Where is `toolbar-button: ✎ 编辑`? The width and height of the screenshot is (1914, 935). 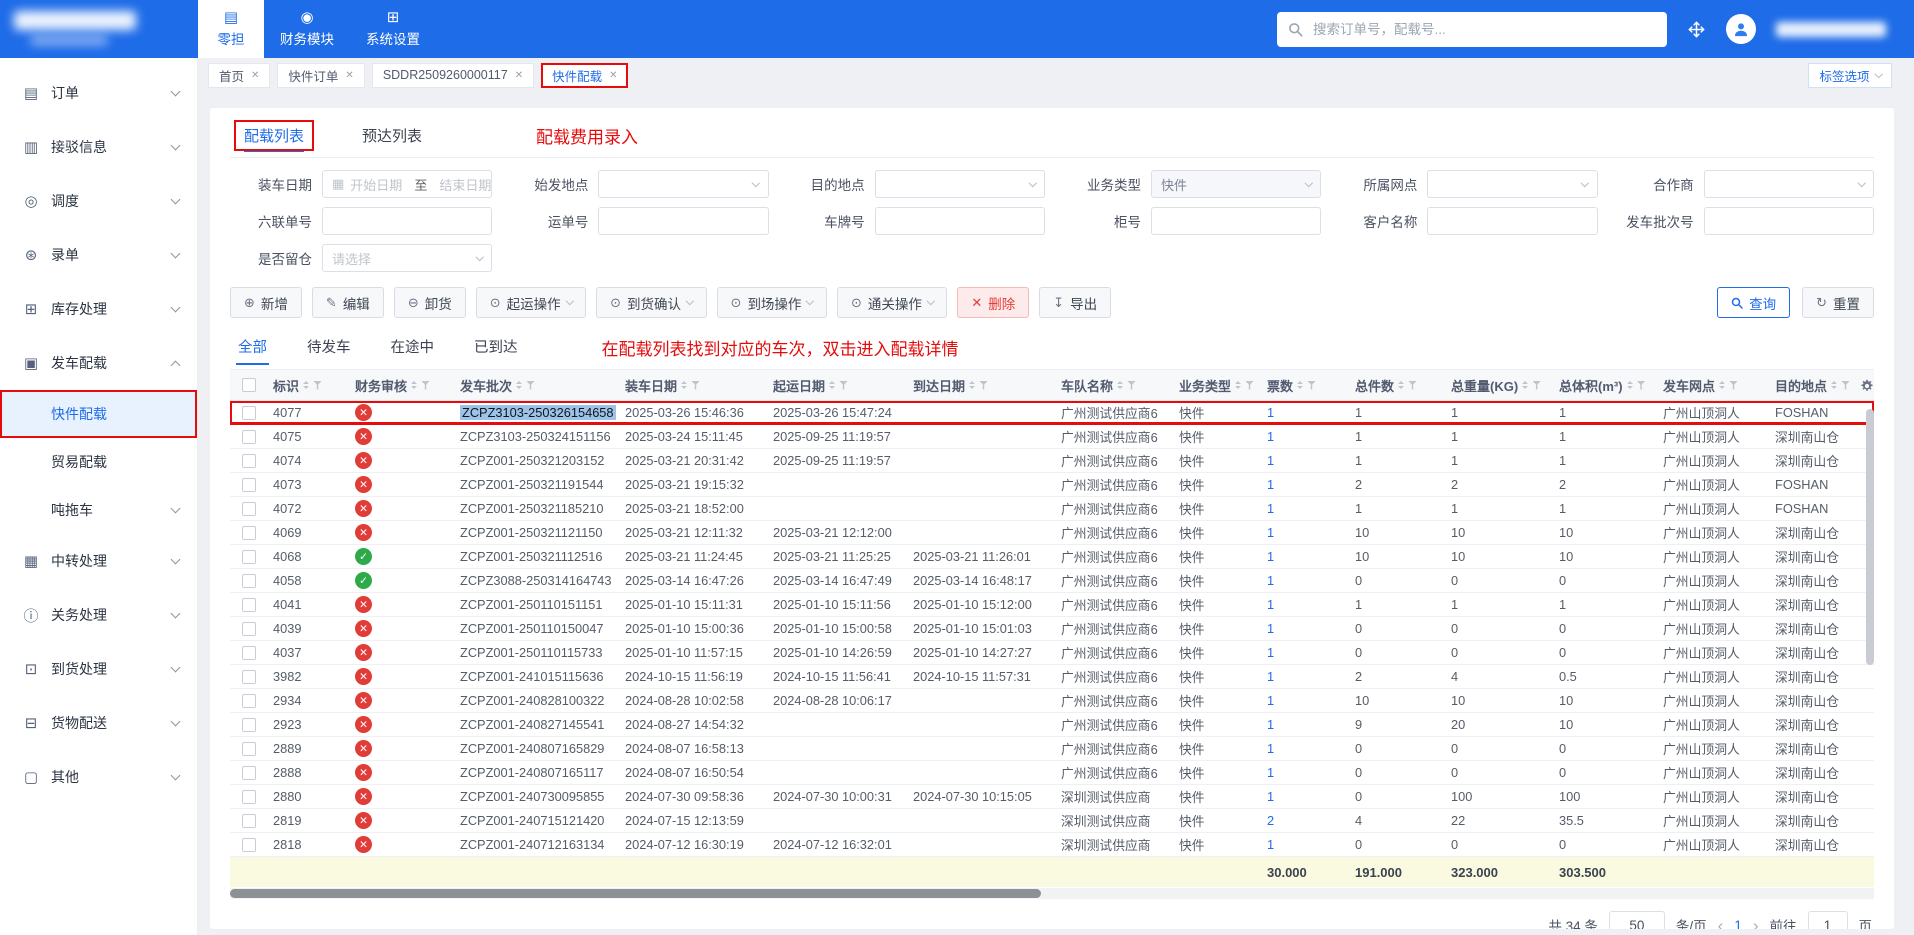 toolbar-button: ✎ 编辑 is located at coordinates (347, 302).